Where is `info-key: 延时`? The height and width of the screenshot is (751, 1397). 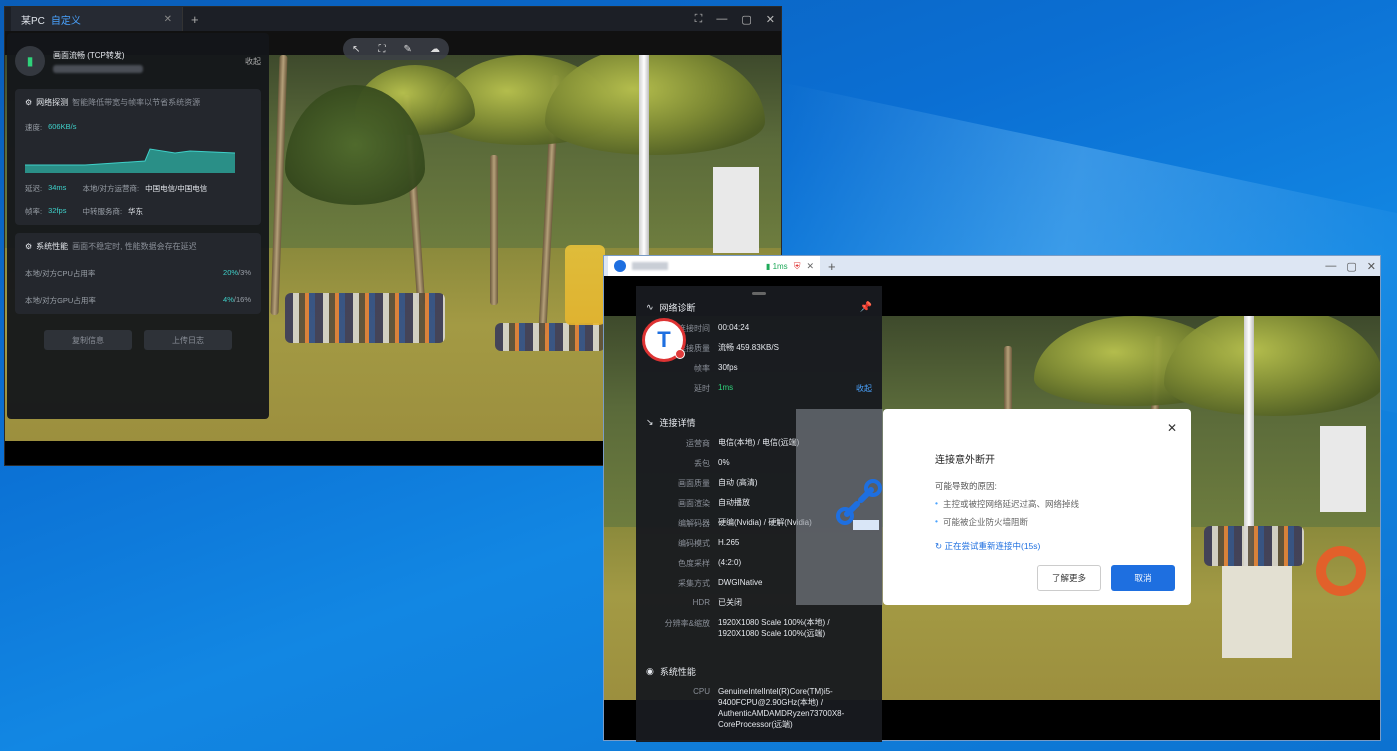
info-key: 延时 is located at coordinates (702, 388).